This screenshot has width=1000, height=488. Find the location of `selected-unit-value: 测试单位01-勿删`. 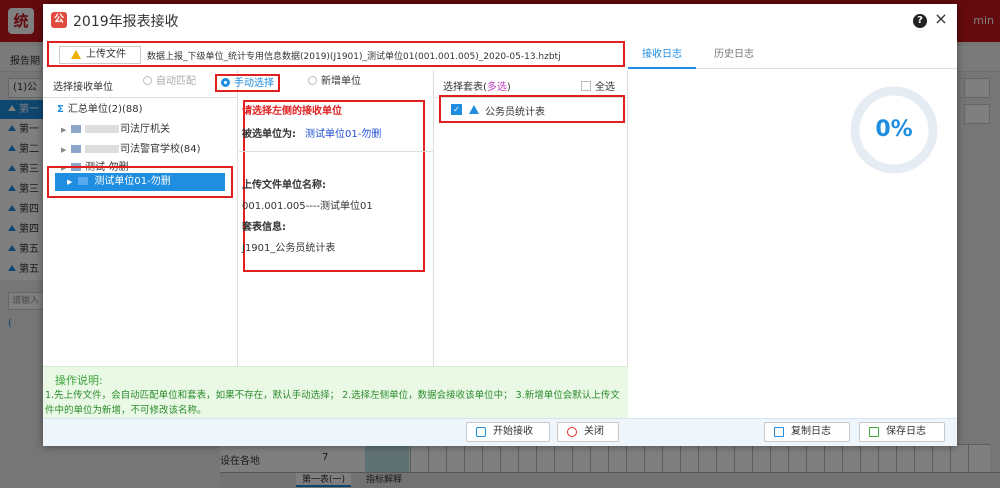

selected-unit-value: 测试单位01-勿删 is located at coordinates (343, 134).